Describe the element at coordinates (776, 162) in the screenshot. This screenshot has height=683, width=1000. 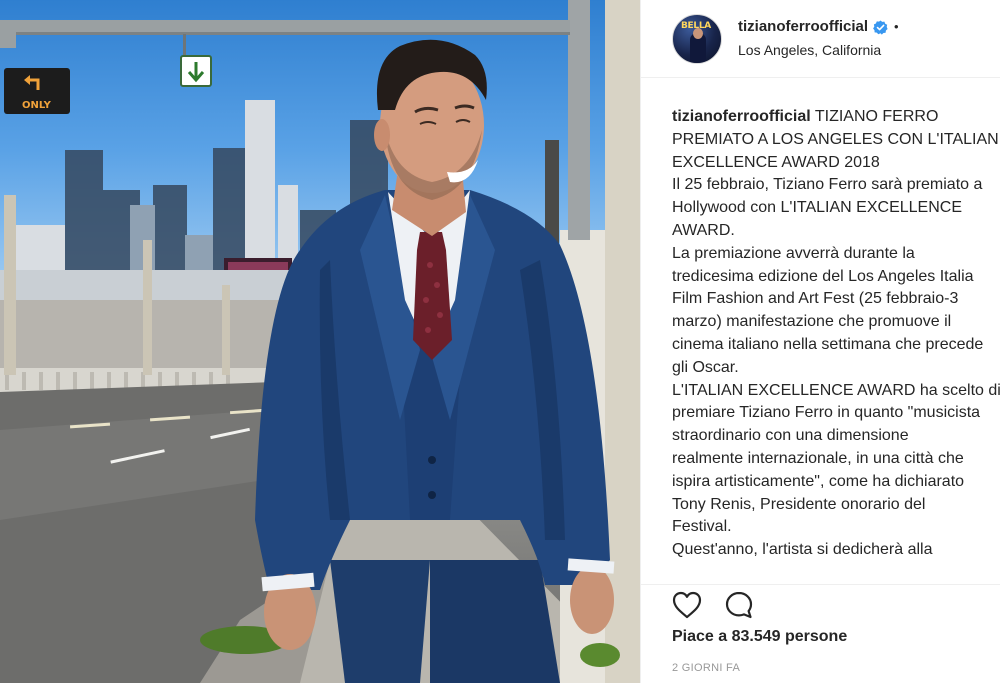
I see `caption-line: EXCELLENCE AWARD 2018` at that location.